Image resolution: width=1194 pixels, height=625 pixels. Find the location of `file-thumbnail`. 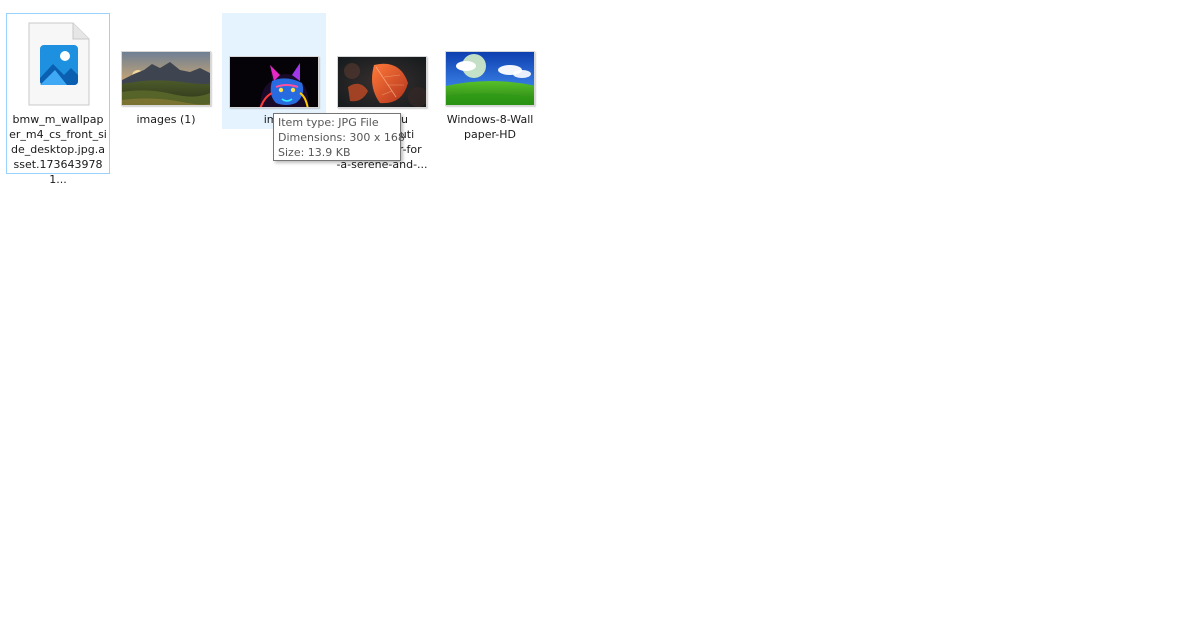

file-thumbnail is located at coordinates (58, 61).